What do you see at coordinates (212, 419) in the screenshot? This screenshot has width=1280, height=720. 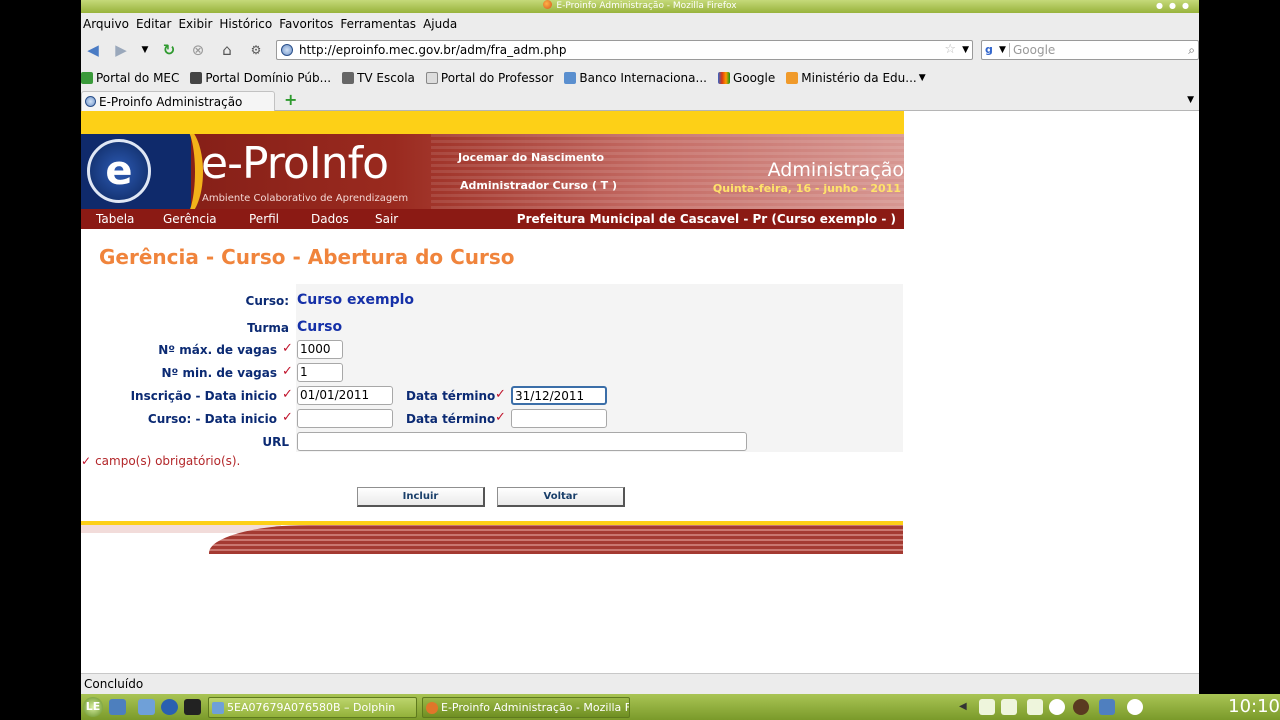 I see `curso-inicio-label: Curso: - Data inicio` at bounding box center [212, 419].